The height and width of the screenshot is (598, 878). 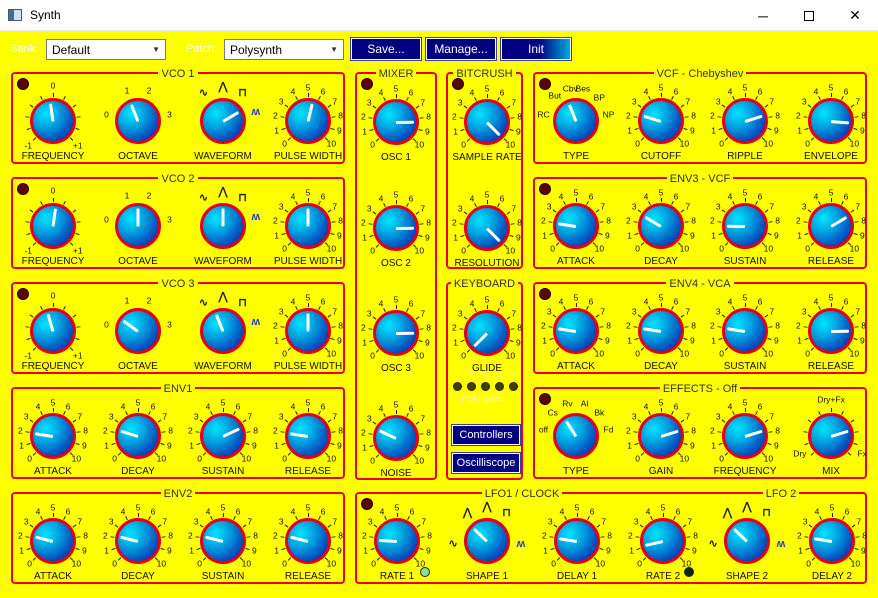 I want to click on patch-select: Polysynth ▼, so click(x=284, y=49).